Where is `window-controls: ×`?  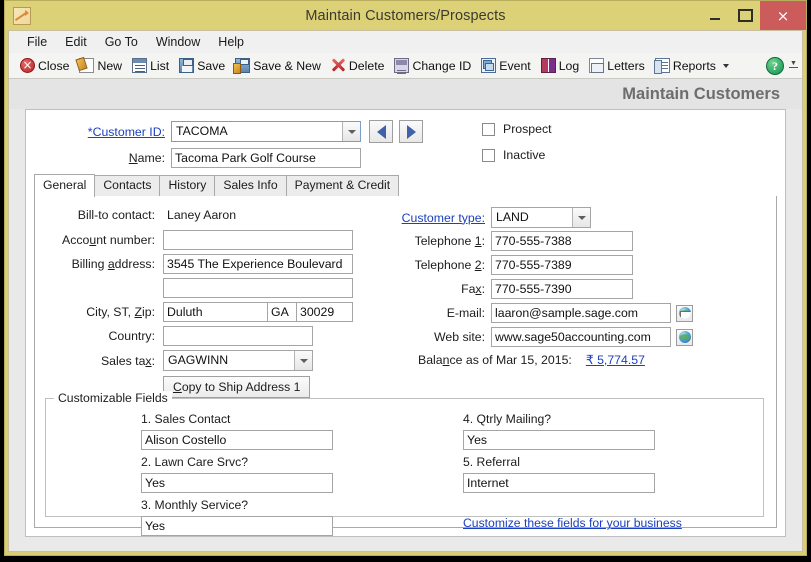
window-controls: × is located at coordinates (753, 15).